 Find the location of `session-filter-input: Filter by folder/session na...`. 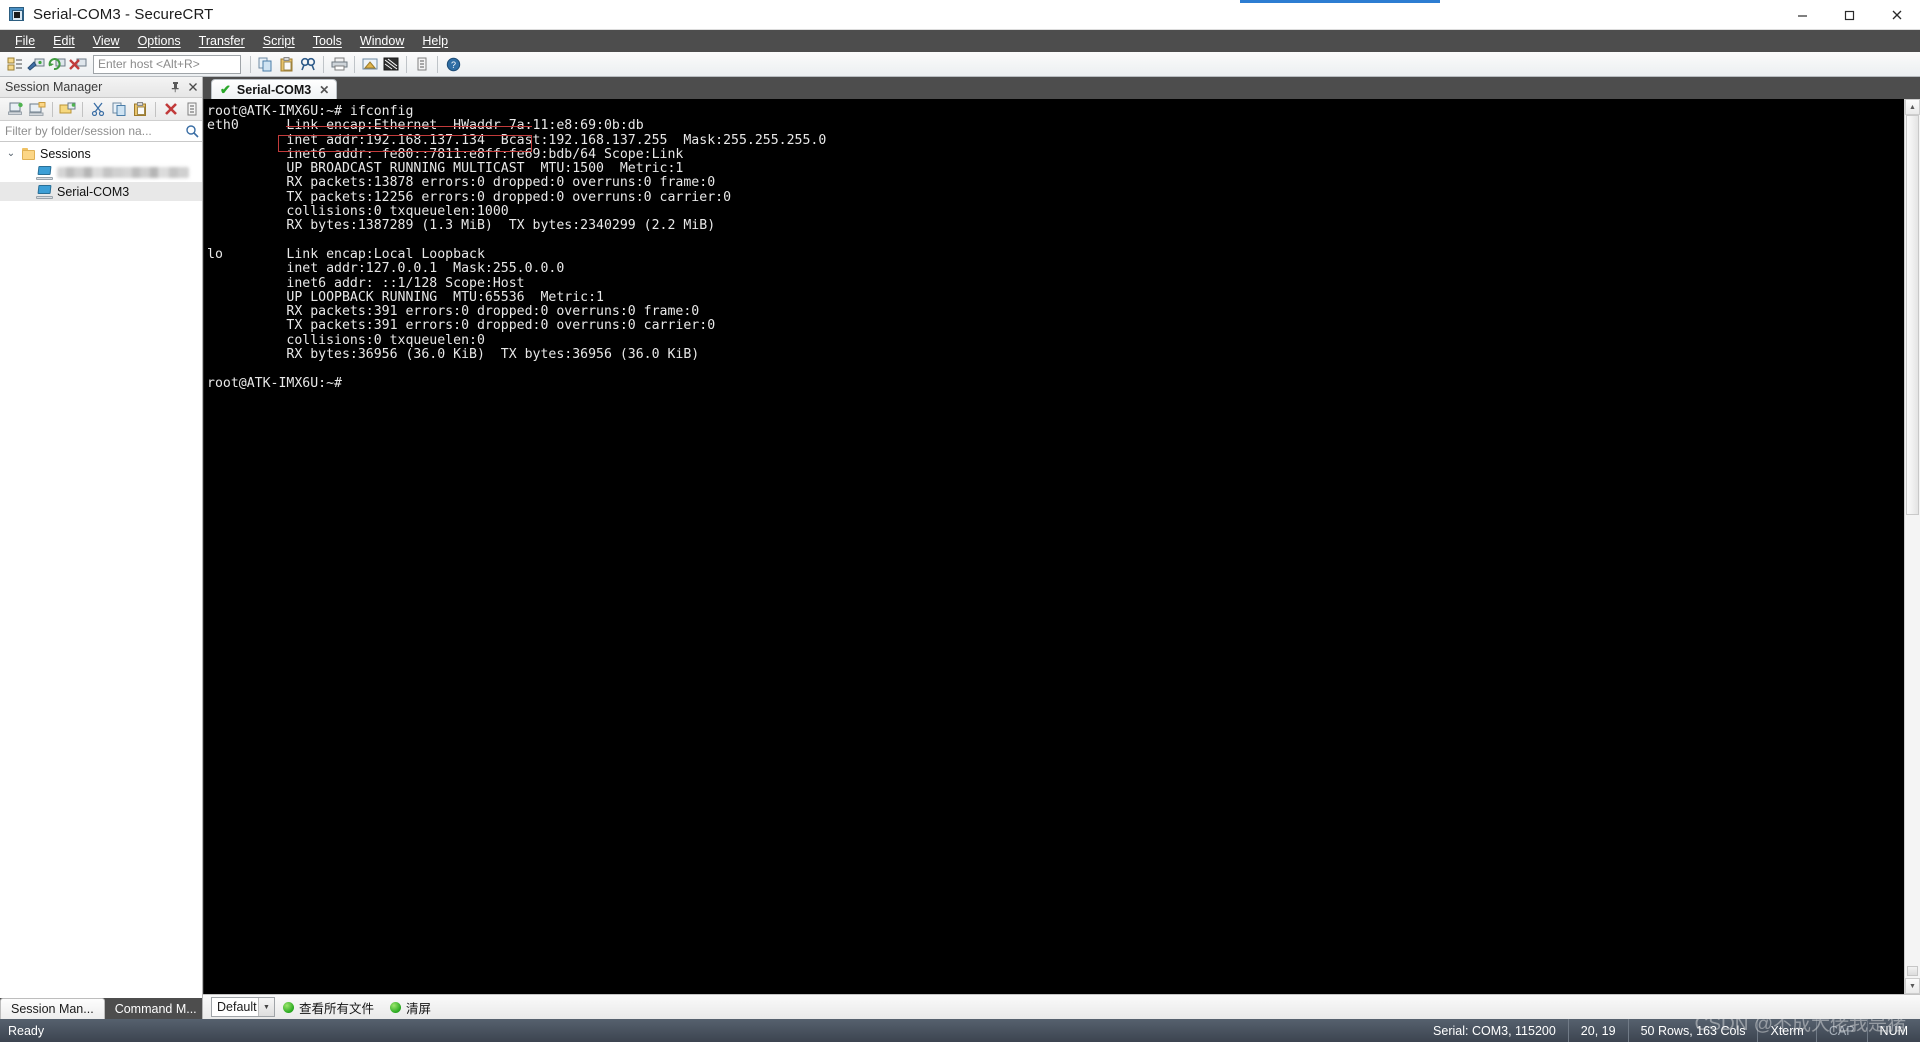

session-filter-input: Filter by folder/session na... is located at coordinates (93, 131).